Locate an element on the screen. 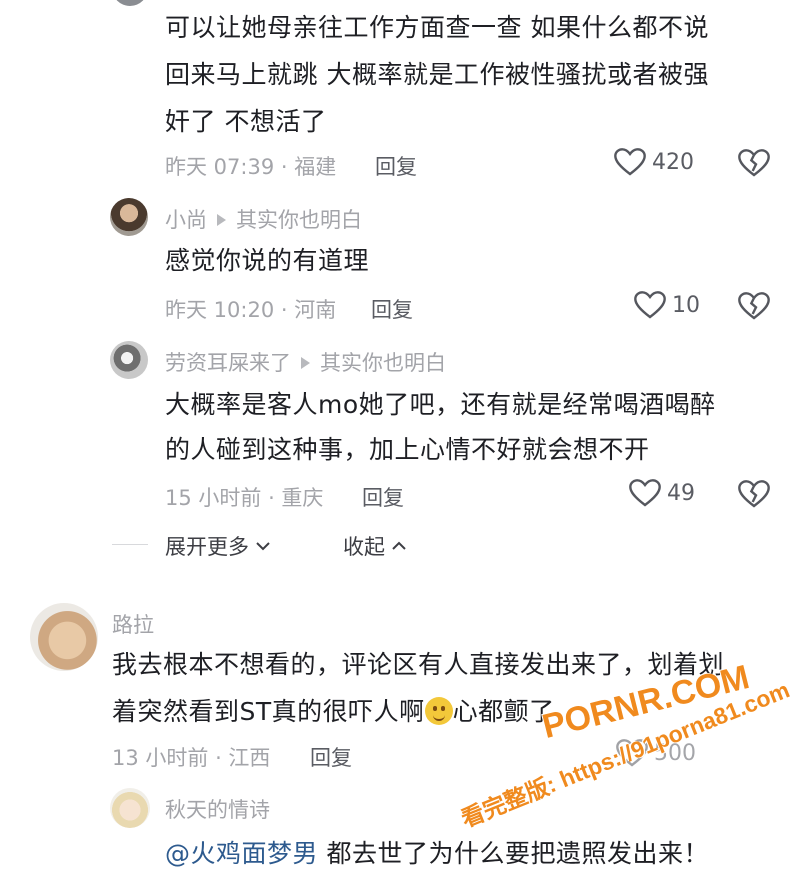 This screenshot has width=800, height=876. comment-text: 着突然看到ST真的很吓人啊 心都颤了 is located at coordinates (333, 712).